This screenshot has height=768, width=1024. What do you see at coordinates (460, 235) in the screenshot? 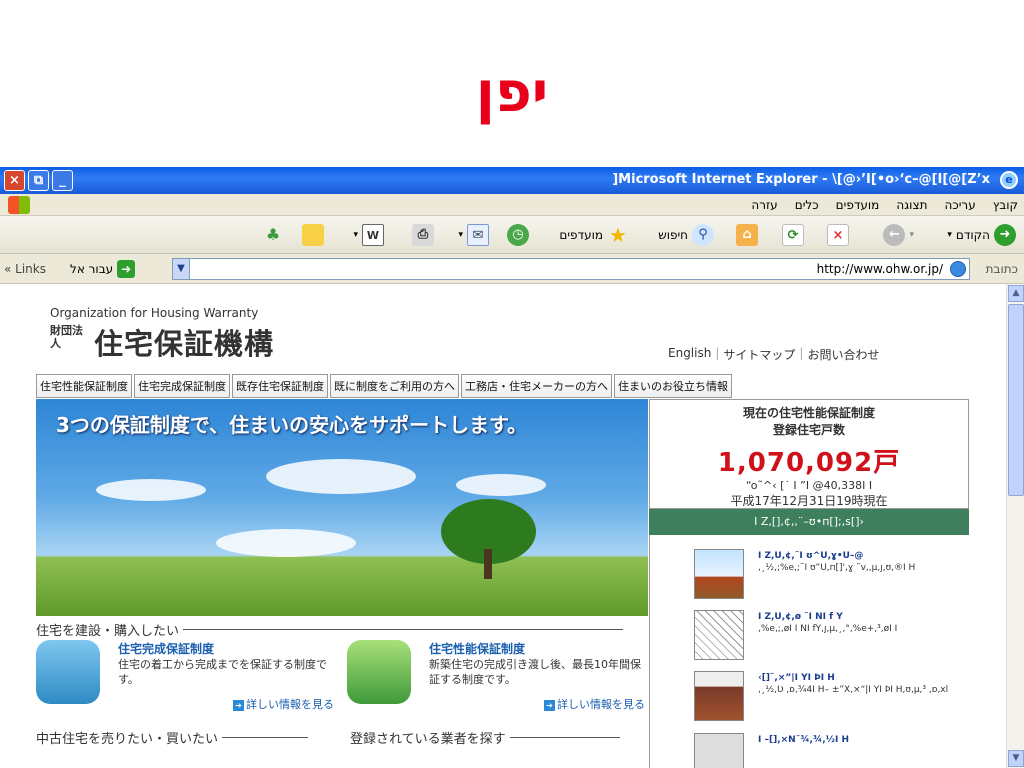
I see `mail-dropdown-icon: ▾` at bounding box center [460, 235].